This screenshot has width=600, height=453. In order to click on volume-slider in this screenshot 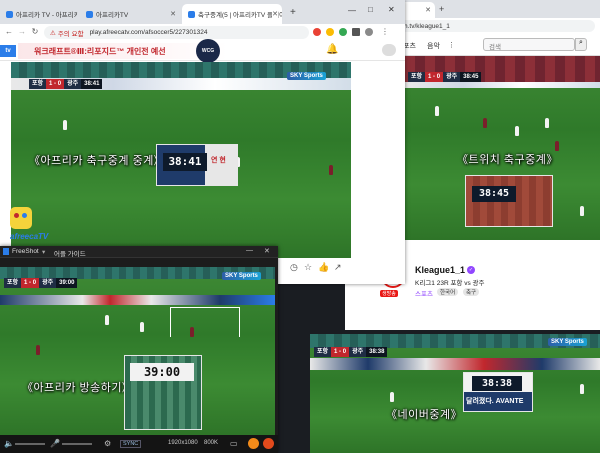, I will do `click(30, 444)`.